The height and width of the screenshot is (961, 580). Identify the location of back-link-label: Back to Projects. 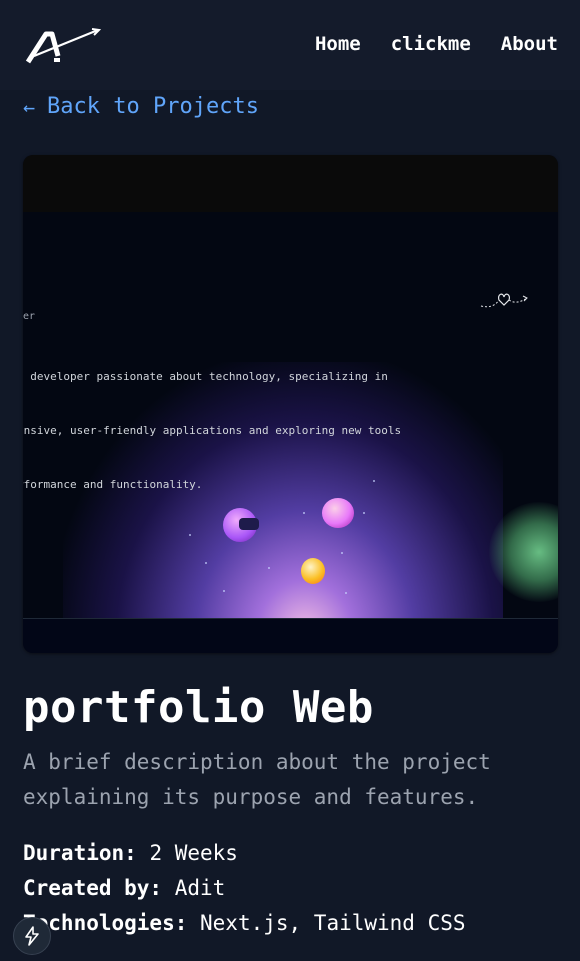
(153, 106).